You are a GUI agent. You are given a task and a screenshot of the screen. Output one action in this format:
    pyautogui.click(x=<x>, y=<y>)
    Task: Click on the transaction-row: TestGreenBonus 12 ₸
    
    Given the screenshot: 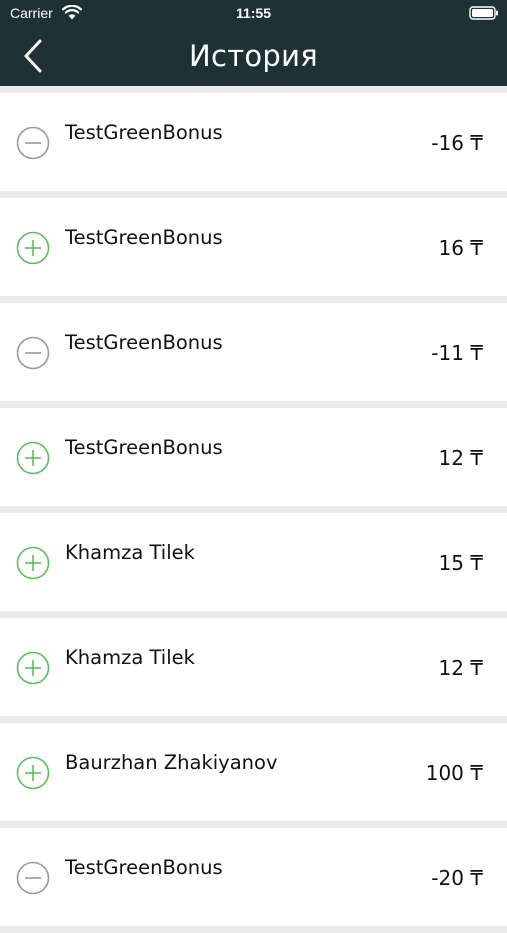 What is the action you would take?
    pyautogui.click(x=253, y=457)
    